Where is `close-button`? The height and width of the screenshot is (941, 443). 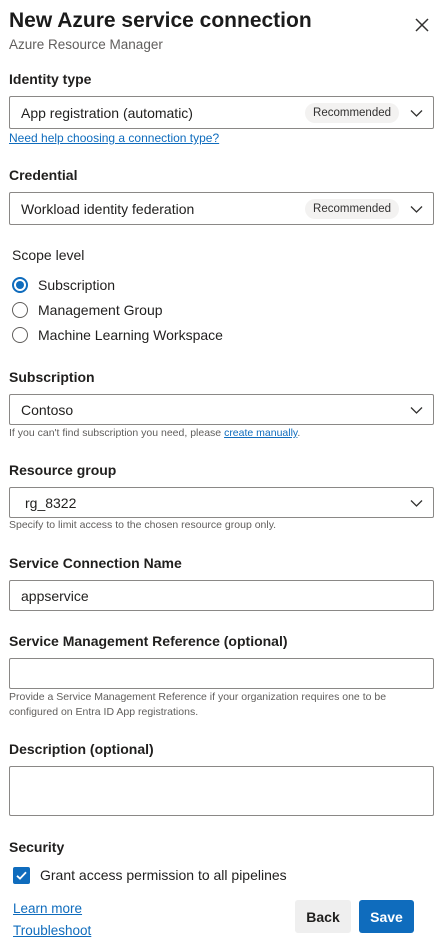 close-button is located at coordinates (422, 25).